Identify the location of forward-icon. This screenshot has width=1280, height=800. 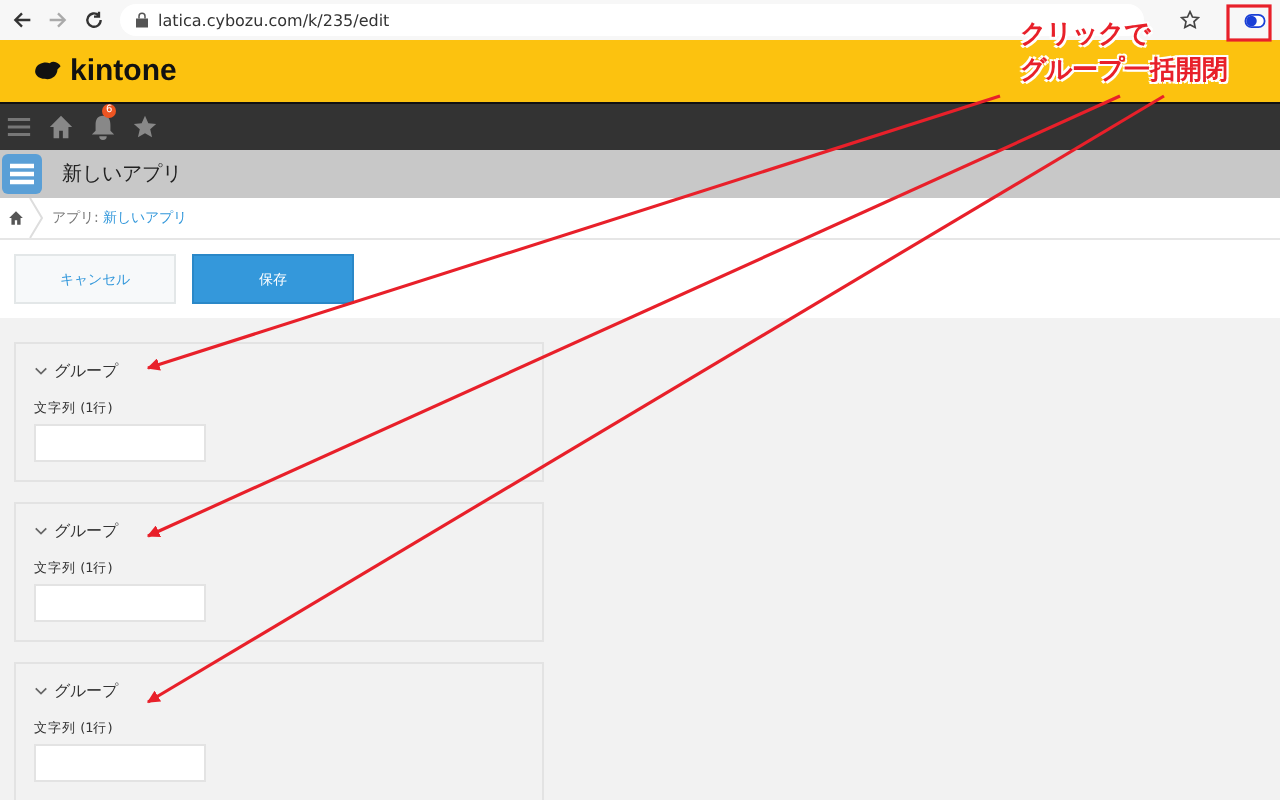
(58, 20).